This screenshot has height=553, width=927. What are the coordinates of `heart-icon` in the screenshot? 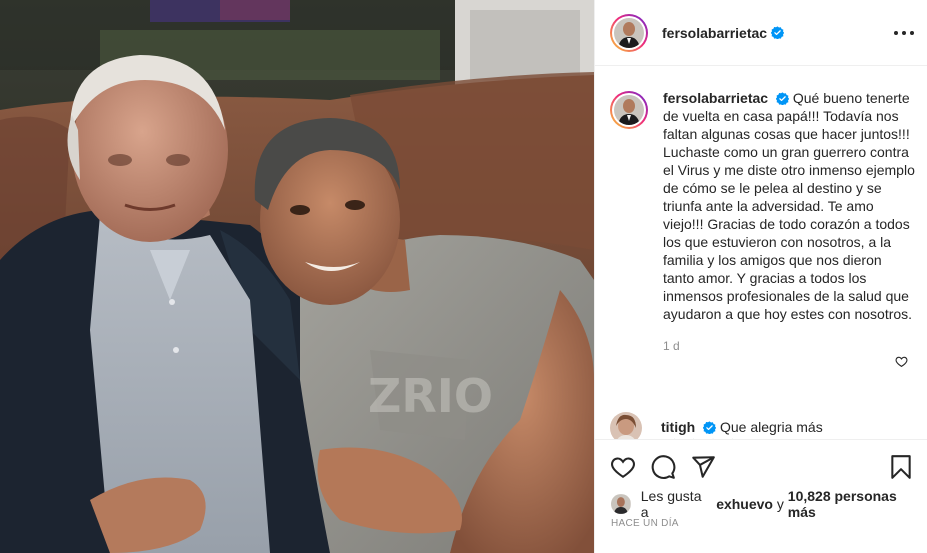 It's located at (623, 467).